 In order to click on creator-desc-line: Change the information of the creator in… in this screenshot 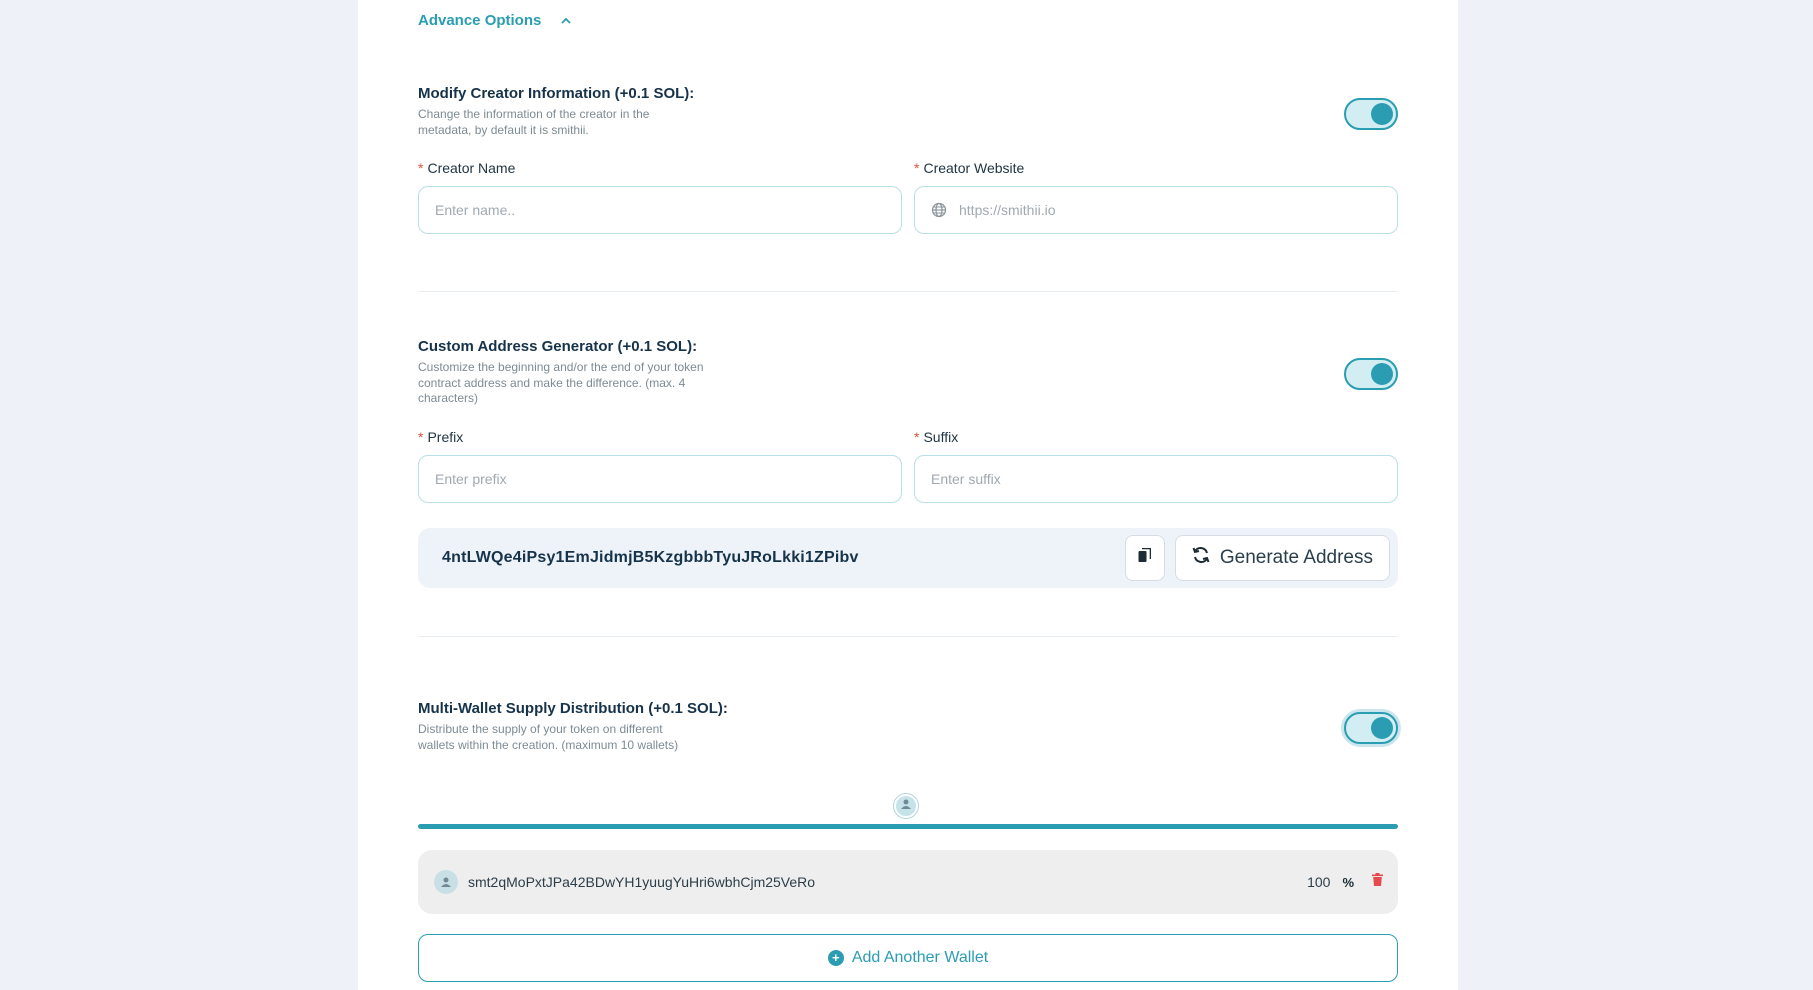, I will do `click(534, 114)`.